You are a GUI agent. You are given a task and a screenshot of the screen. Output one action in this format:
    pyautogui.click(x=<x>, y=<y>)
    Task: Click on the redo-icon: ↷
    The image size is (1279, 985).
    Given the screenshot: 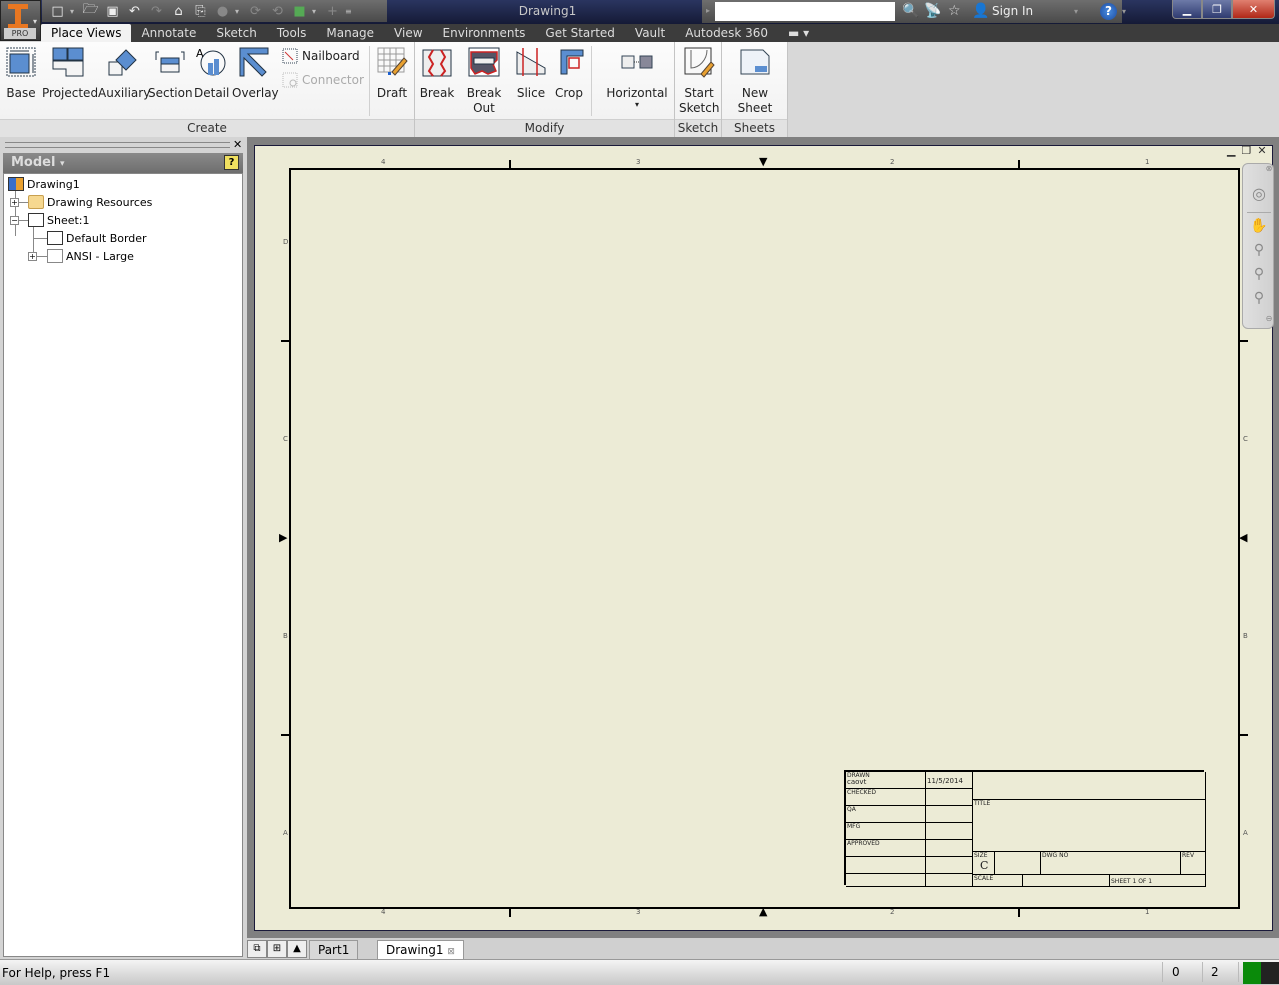 What is the action you would take?
    pyautogui.click(x=156, y=11)
    